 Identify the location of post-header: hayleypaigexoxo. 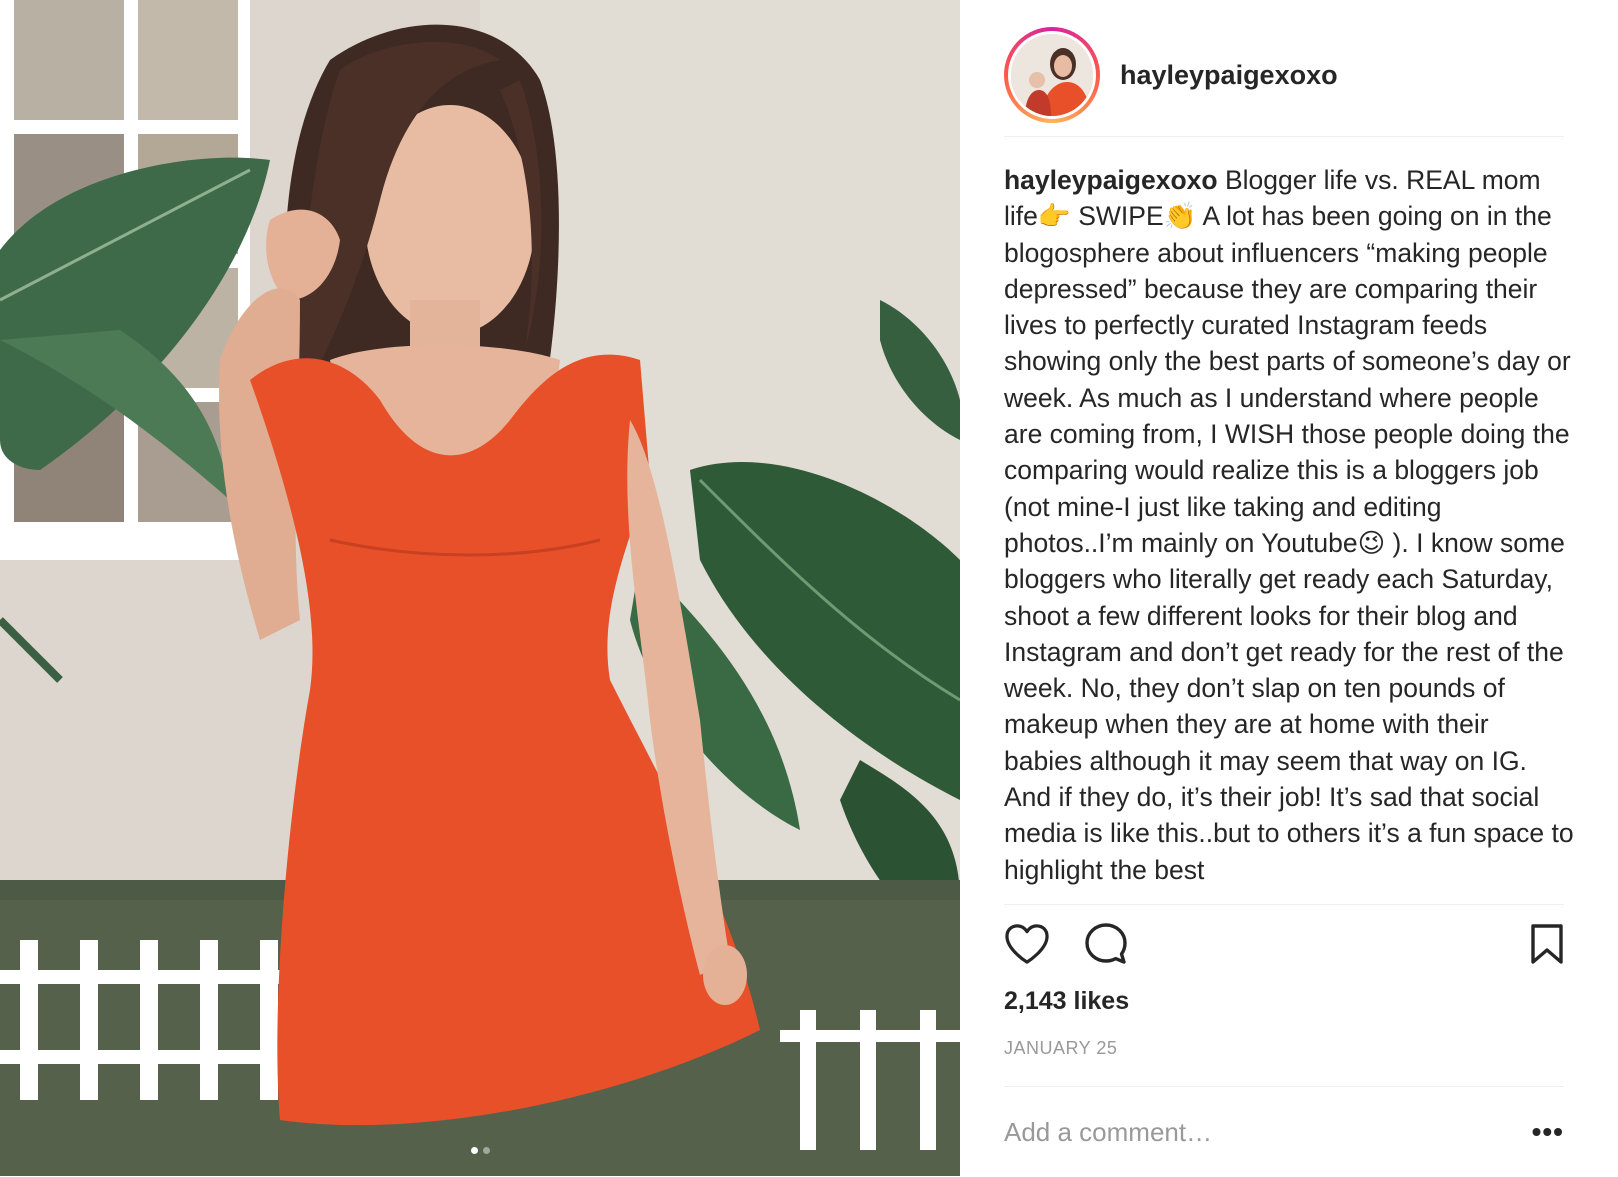
(1284, 75).